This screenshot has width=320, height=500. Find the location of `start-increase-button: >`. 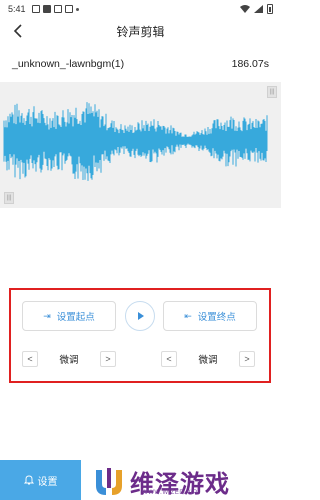

start-increase-button: > is located at coordinates (108, 359).